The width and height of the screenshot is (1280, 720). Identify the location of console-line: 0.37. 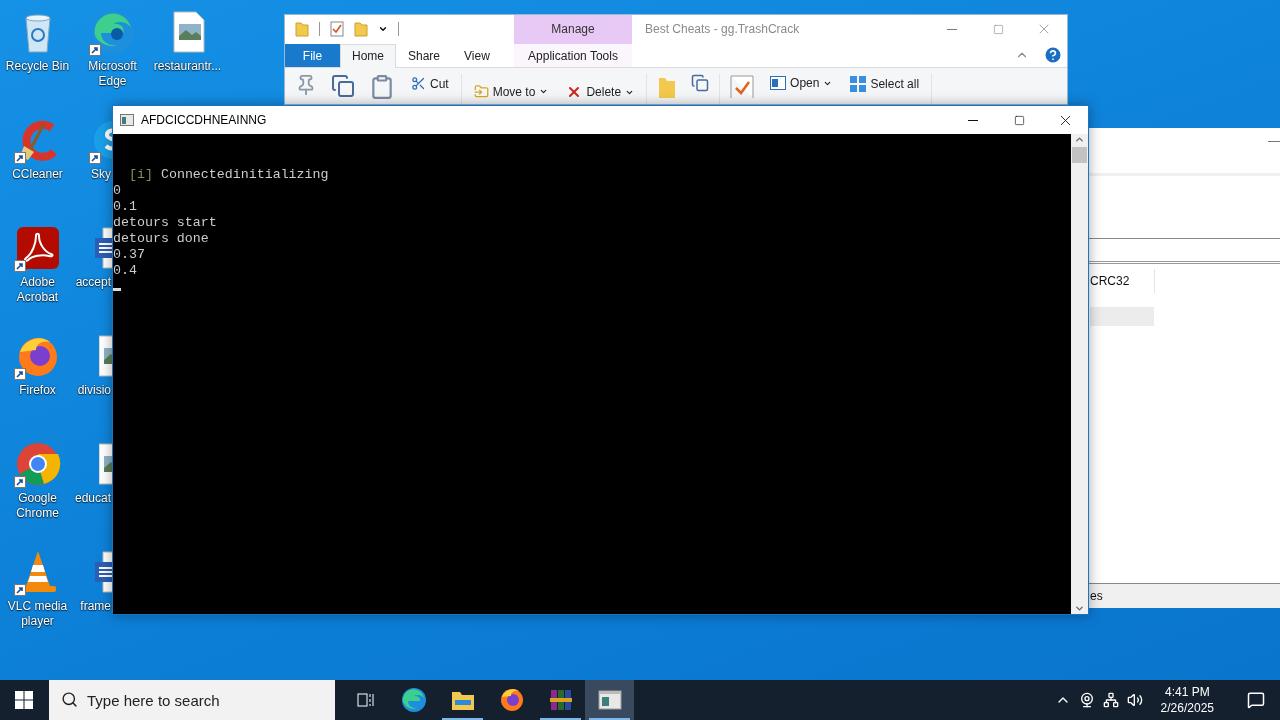
(129, 255).